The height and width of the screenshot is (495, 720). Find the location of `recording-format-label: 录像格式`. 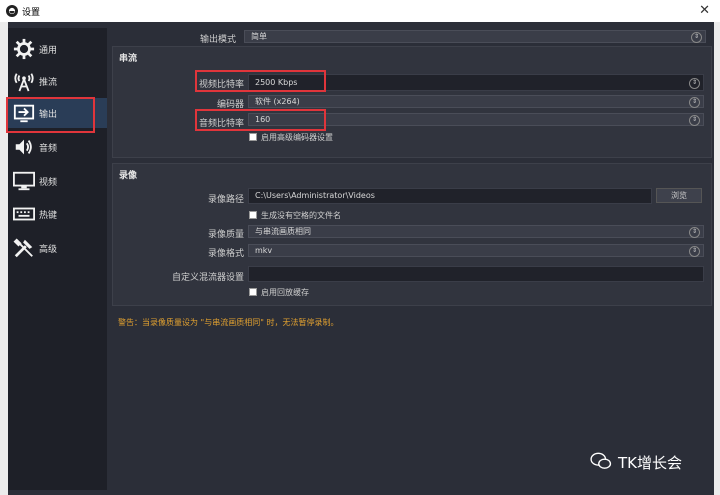

recording-format-label: 录像格式 is located at coordinates (225, 254).